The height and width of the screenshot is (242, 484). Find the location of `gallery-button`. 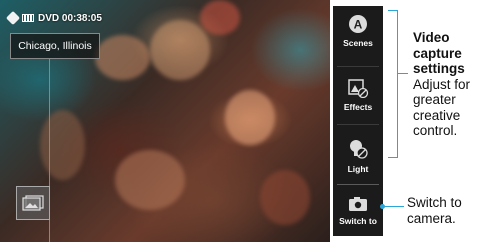

gallery-button is located at coordinates (33, 203).